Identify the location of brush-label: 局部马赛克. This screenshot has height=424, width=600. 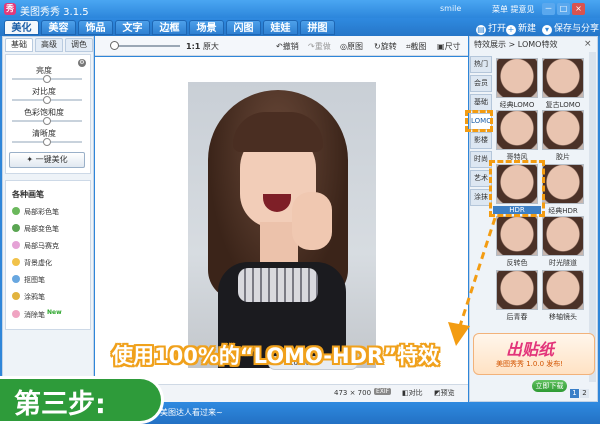
(41, 246).